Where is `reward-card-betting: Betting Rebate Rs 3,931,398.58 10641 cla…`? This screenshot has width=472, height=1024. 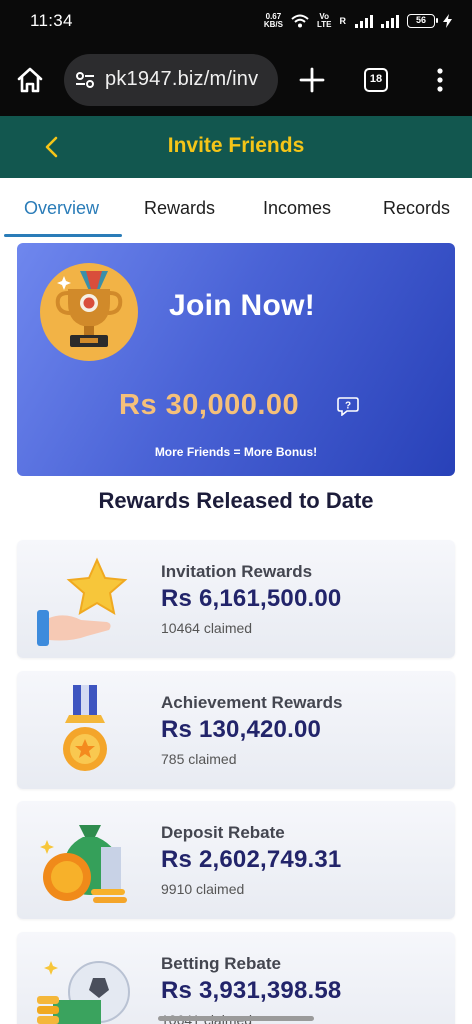 reward-card-betting: Betting Rebate Rs 3,931,398.58 10641 cla… is located at coordinates (236, 978).